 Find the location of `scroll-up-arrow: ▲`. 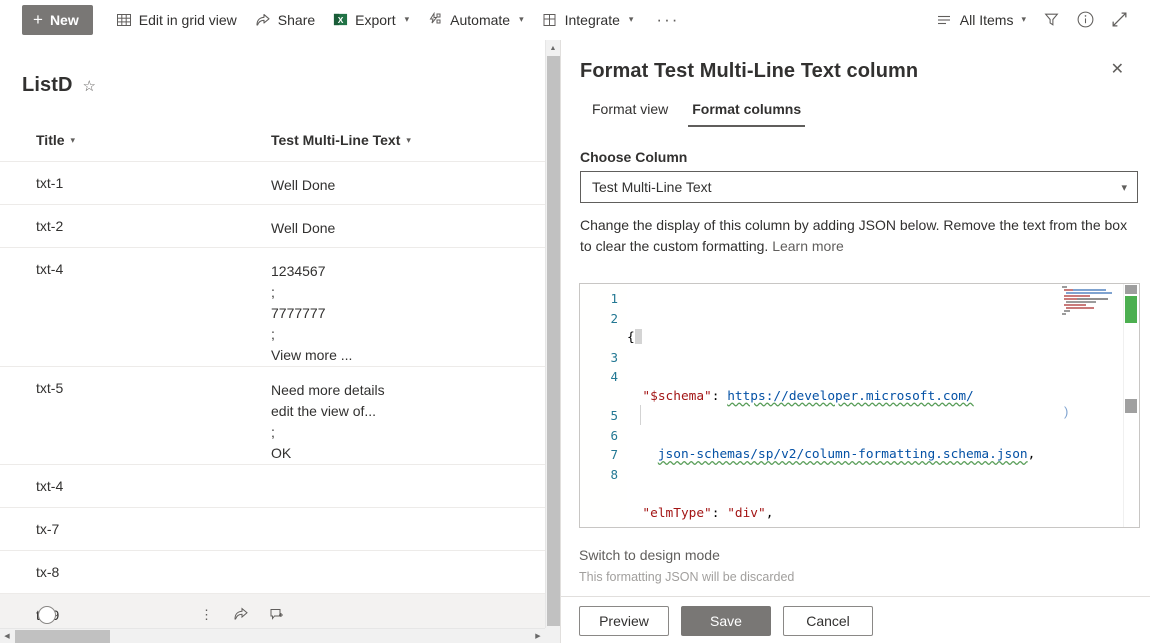

scroll-up-arrow: ▲ is located at coordinates (553, 48).